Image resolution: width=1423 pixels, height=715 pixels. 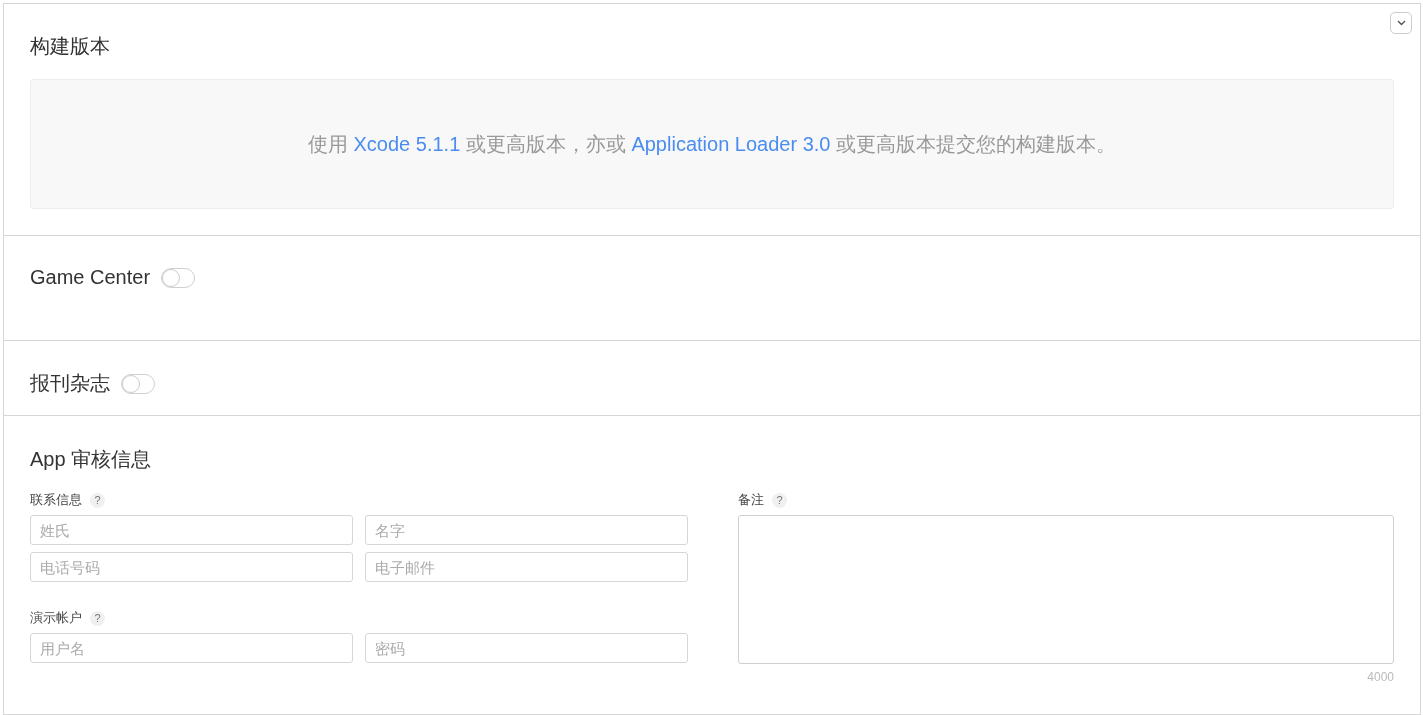 What do you see at coordinates (731, 143) in the screenshot?
I see `tool-link: Application Loader 3.0` at bounding box center [731, 143].